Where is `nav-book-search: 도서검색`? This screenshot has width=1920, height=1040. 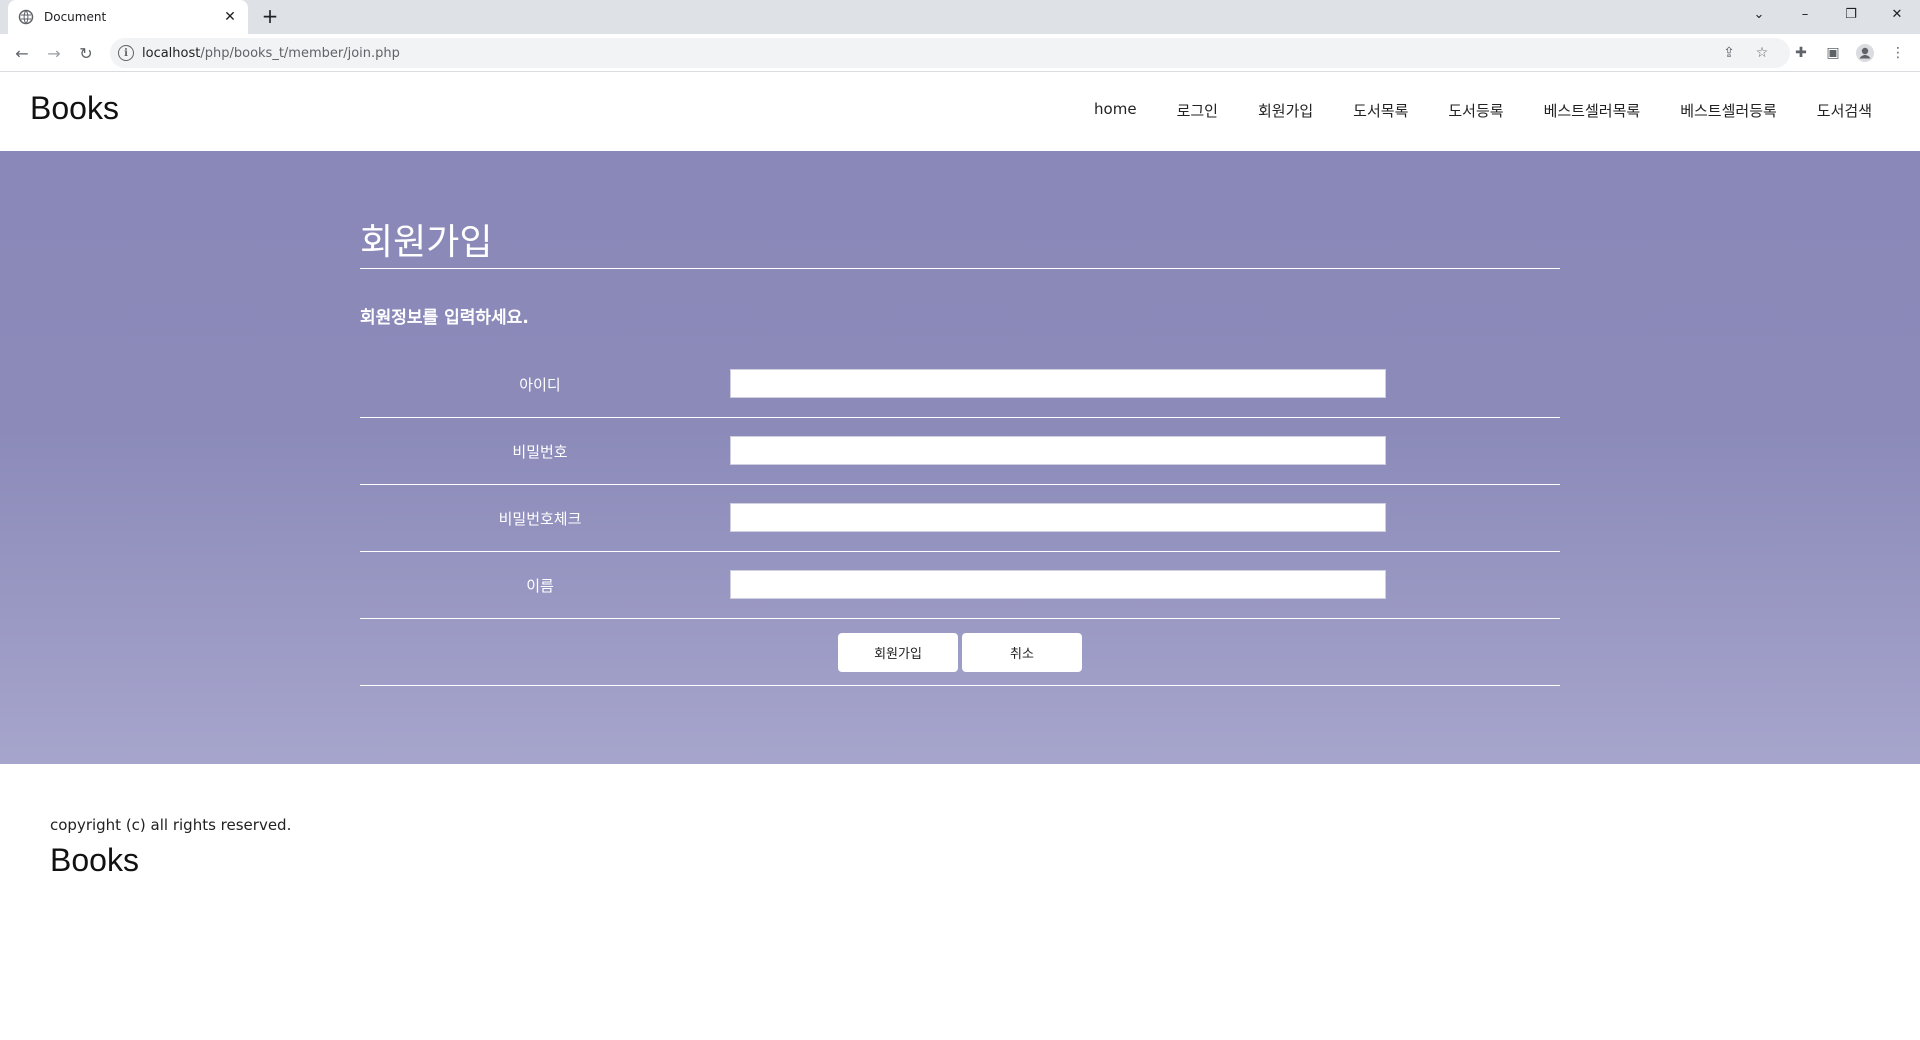
nav-book-search: 도서검색 is located at coordinates (1844, 110).